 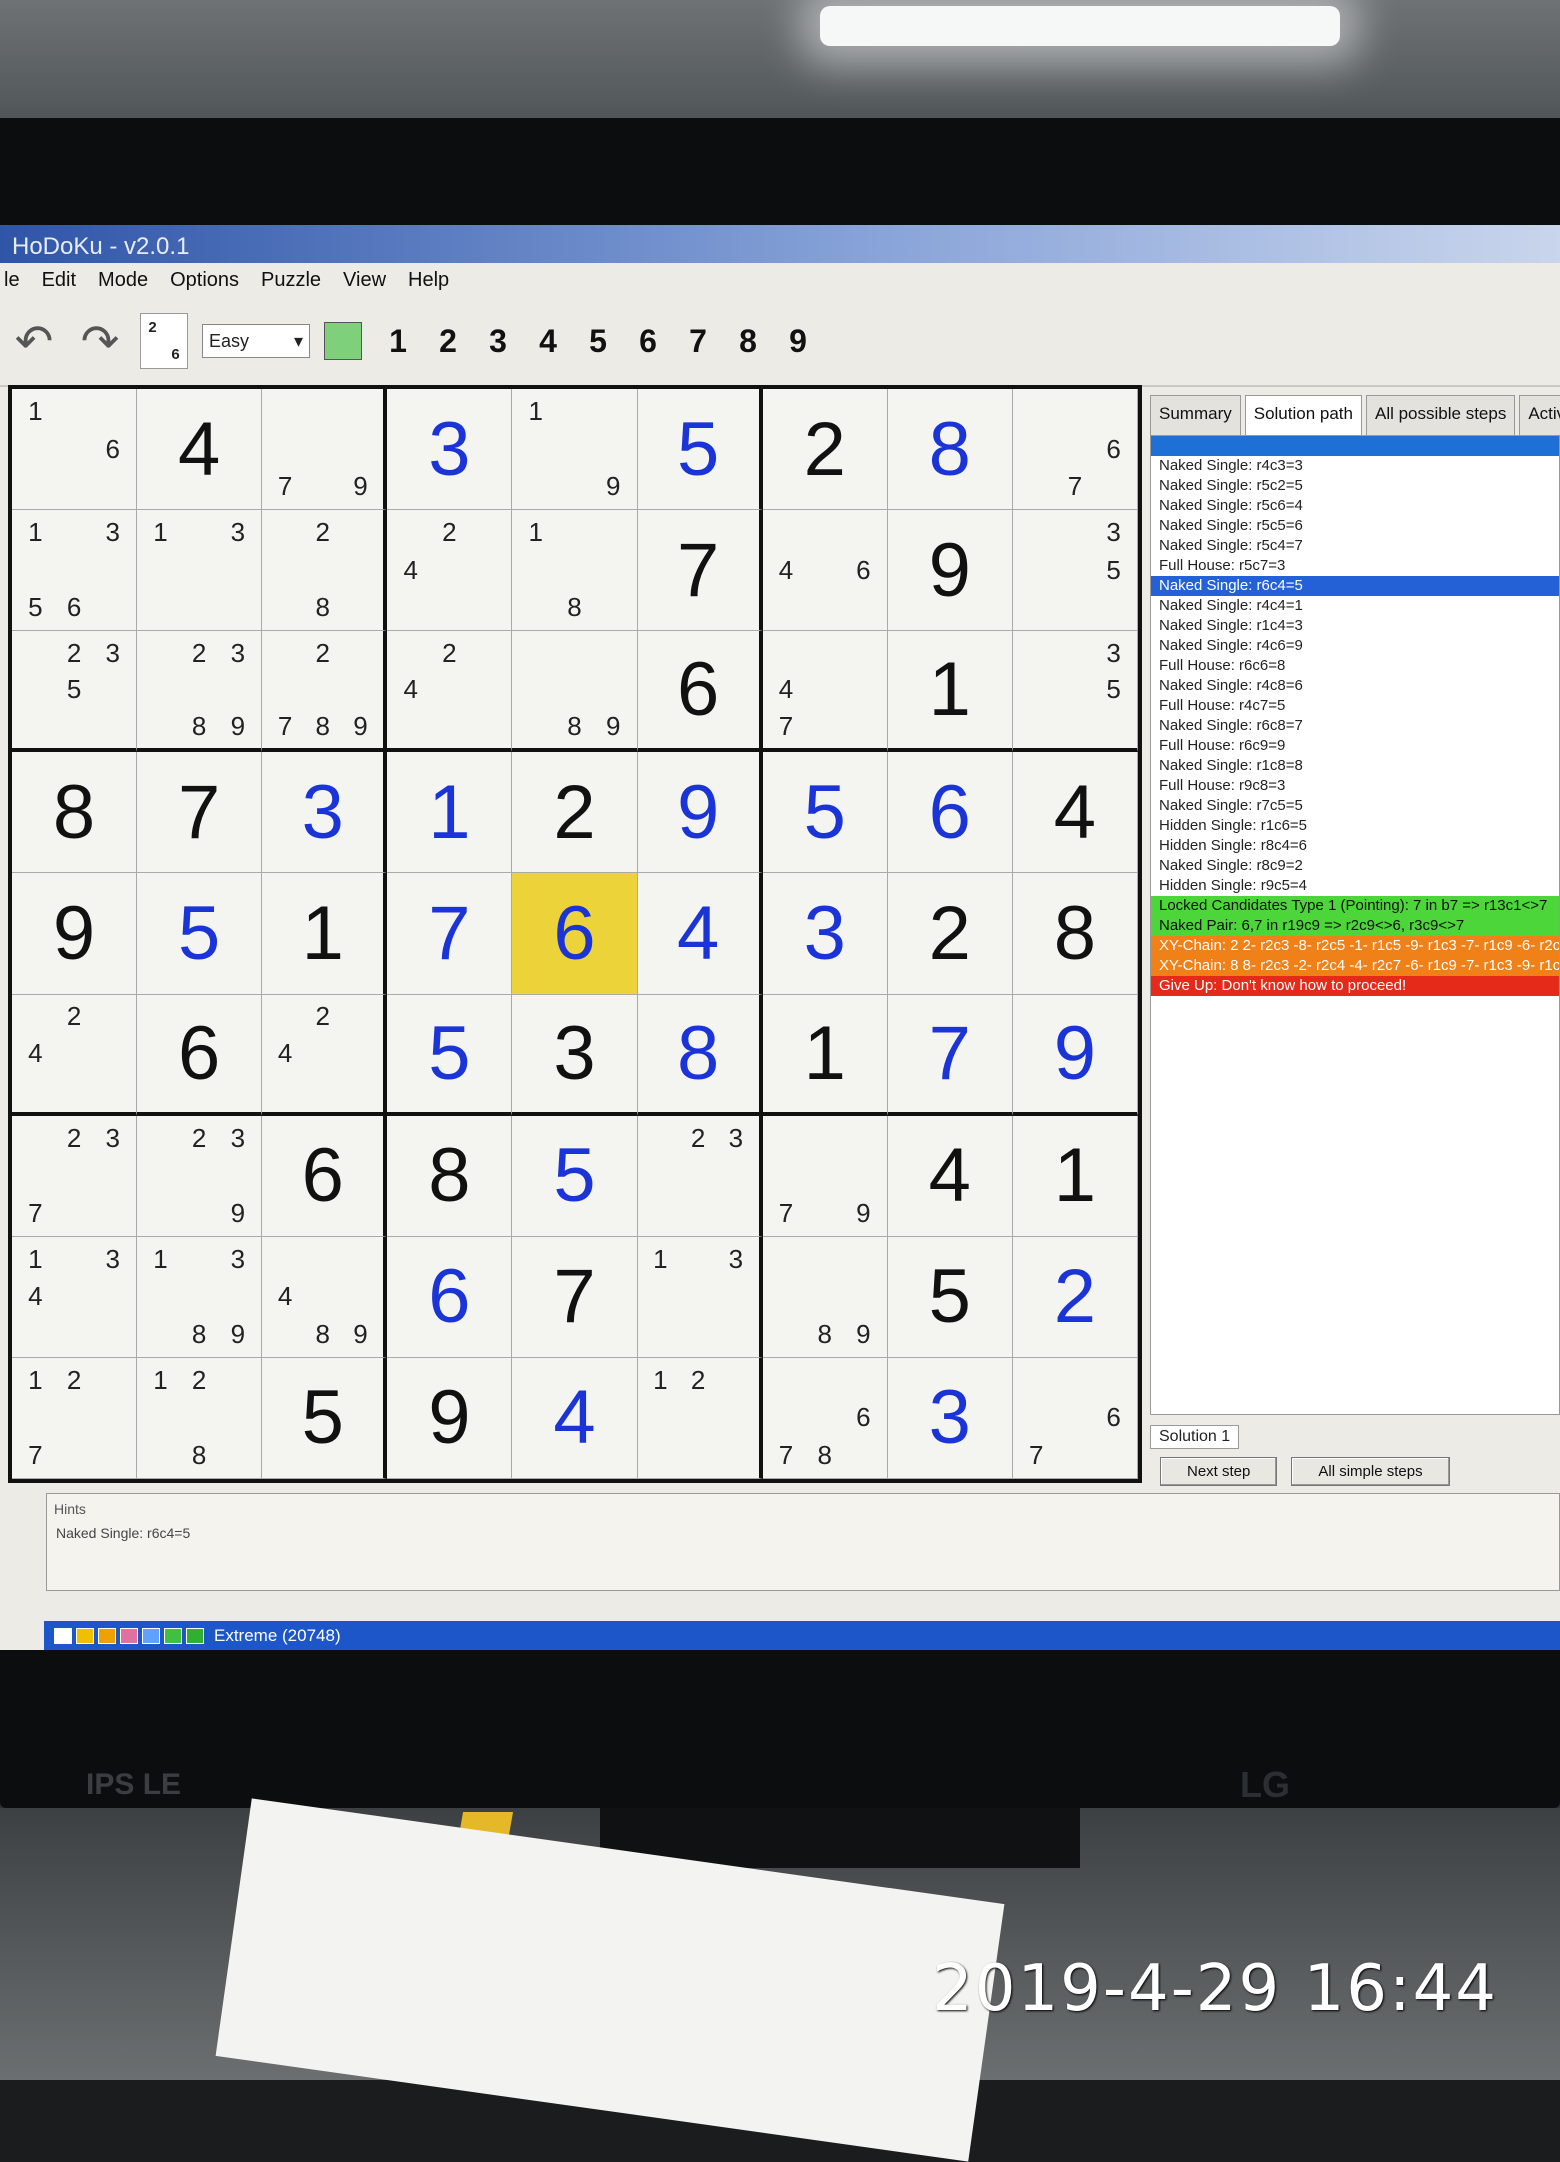 I want to click on cell-r9c6: 12, so click(x=700, y=1418).